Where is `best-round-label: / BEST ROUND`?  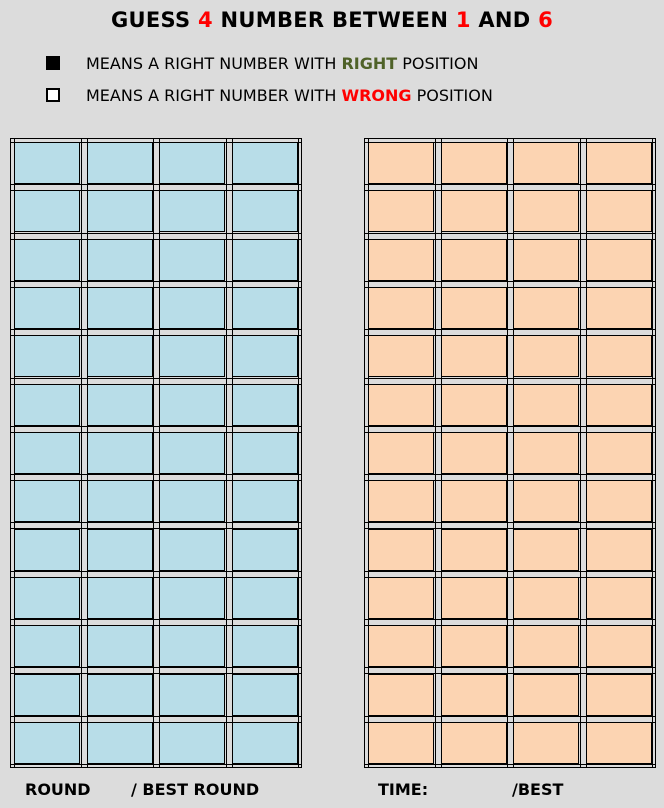
best-round-label: / BEST ROUND is located at coordinates (195, 789).